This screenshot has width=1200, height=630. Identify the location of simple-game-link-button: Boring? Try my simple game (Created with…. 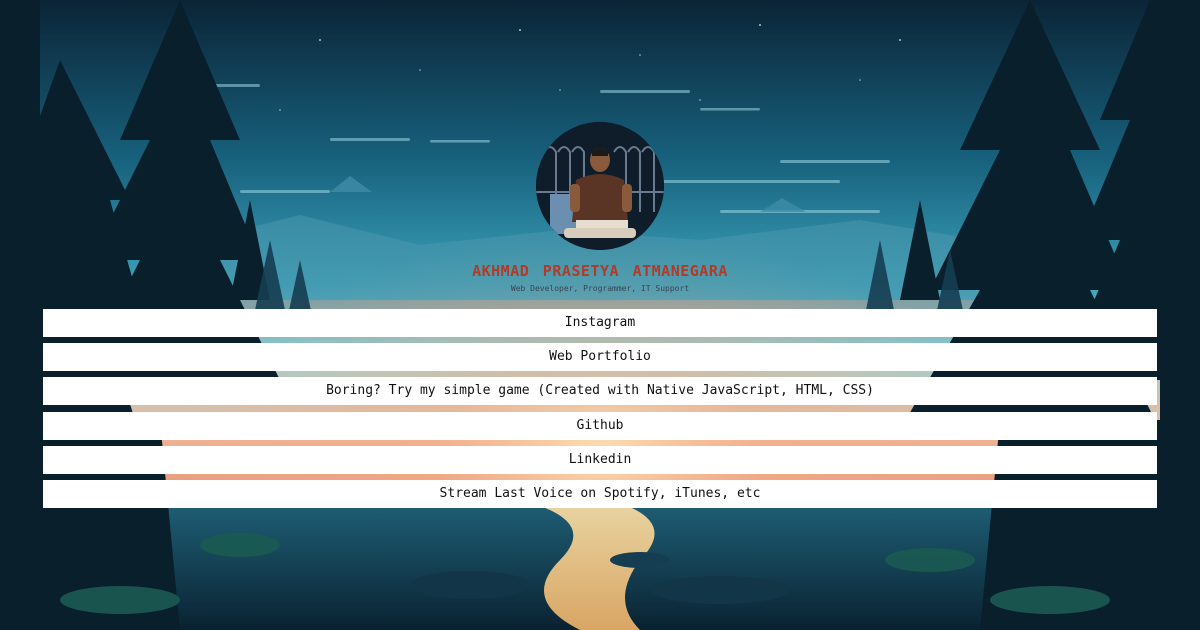
(600, 391).